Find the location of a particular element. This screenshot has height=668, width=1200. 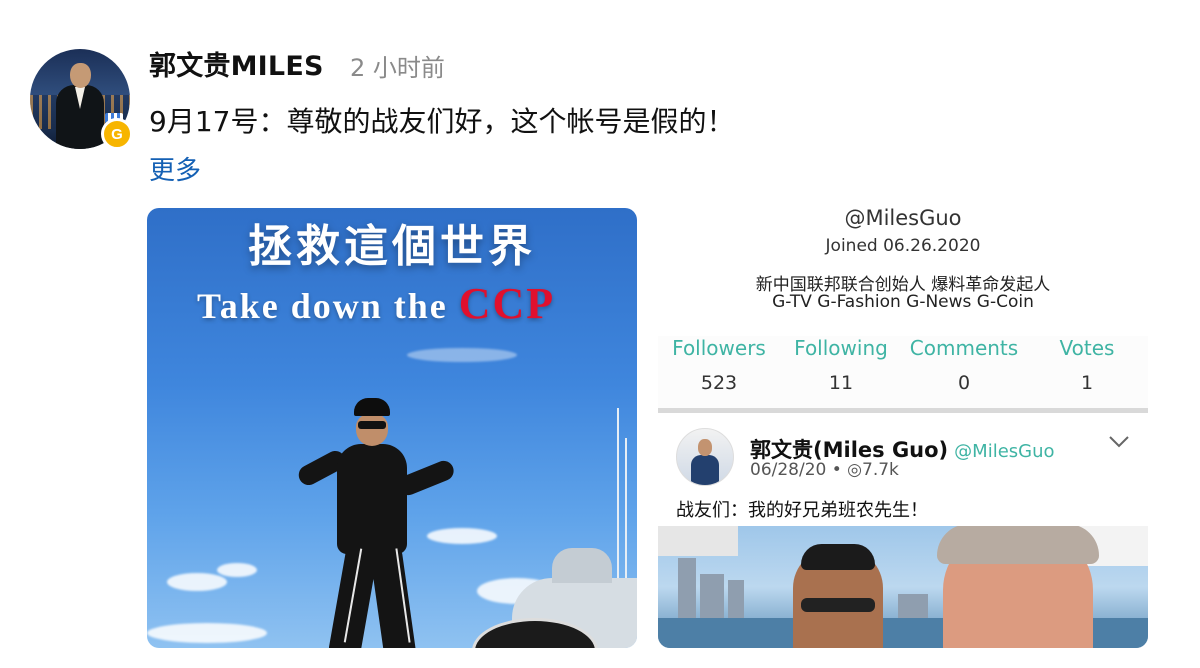

embedded-post-photo is located at coordinates (903, 587).